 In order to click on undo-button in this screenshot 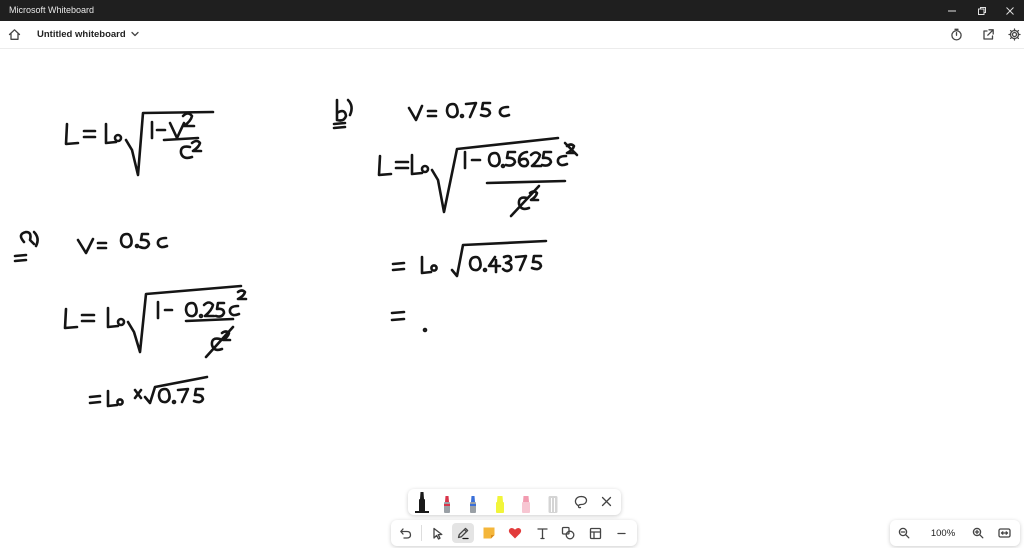, I will do `click(405, 533)`.